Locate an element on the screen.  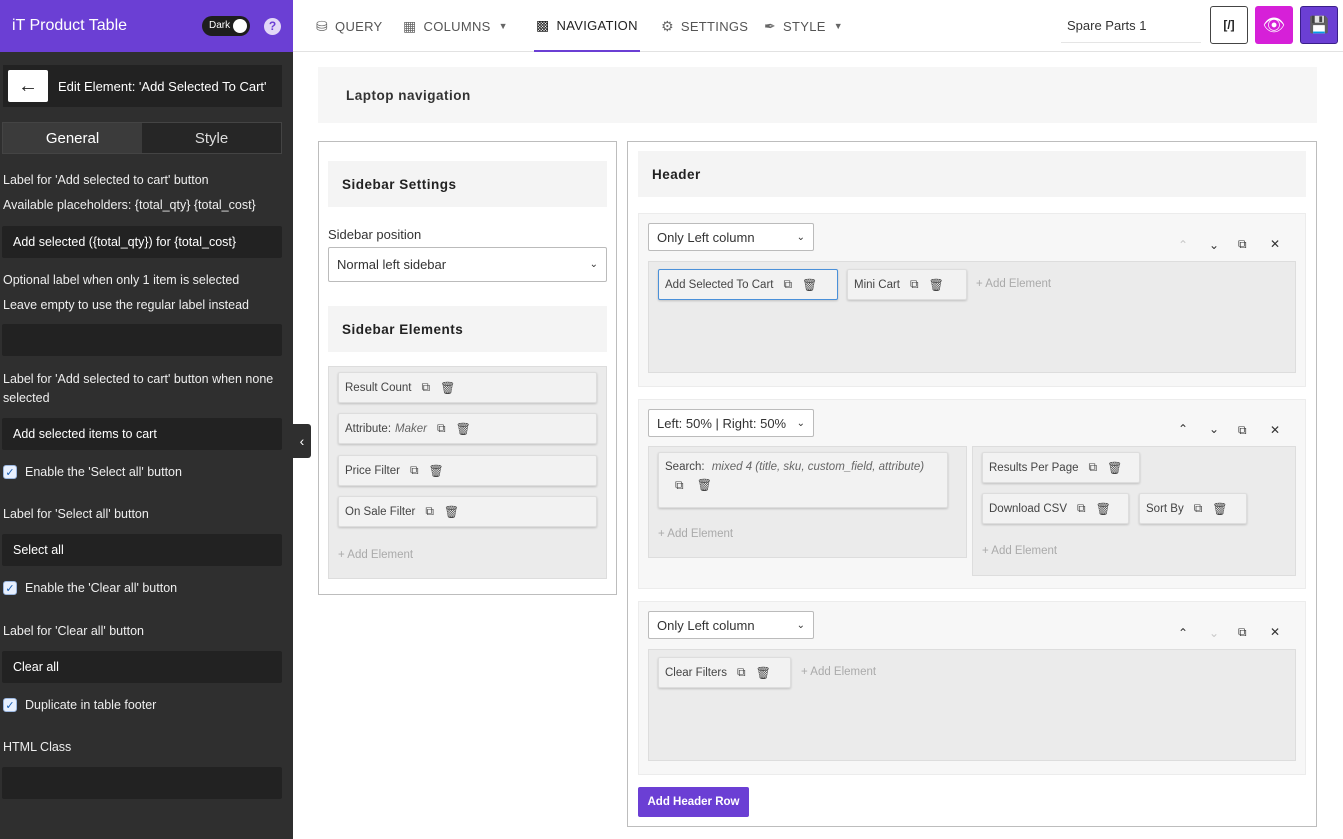
element-chip: Results Per Page ⧉ 🗑 is located at coordinates (1061, 467).